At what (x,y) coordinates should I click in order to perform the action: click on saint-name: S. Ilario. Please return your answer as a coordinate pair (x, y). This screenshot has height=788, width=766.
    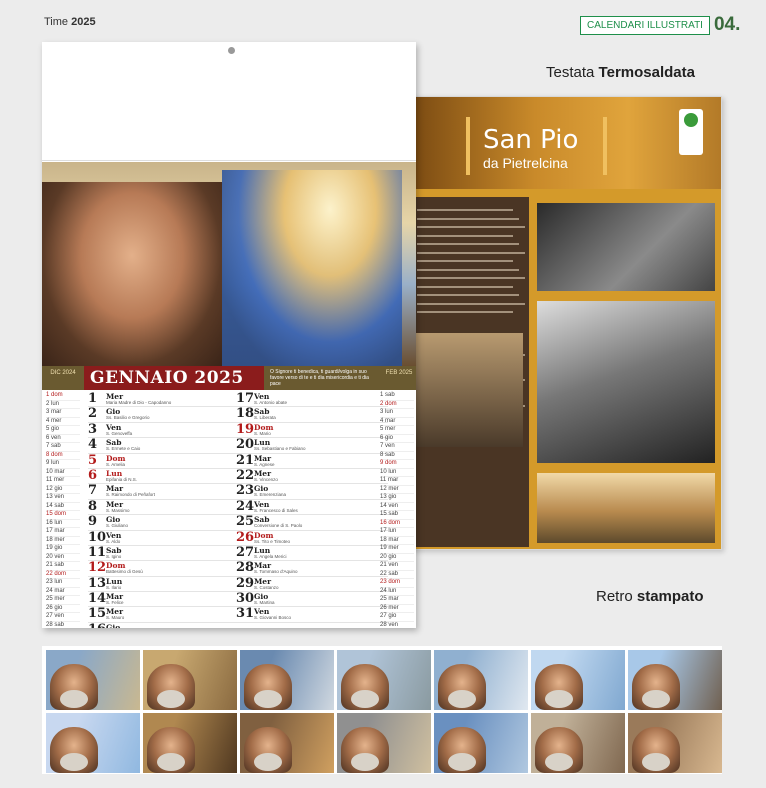
    Looking at the image, I should click on (114, 587).